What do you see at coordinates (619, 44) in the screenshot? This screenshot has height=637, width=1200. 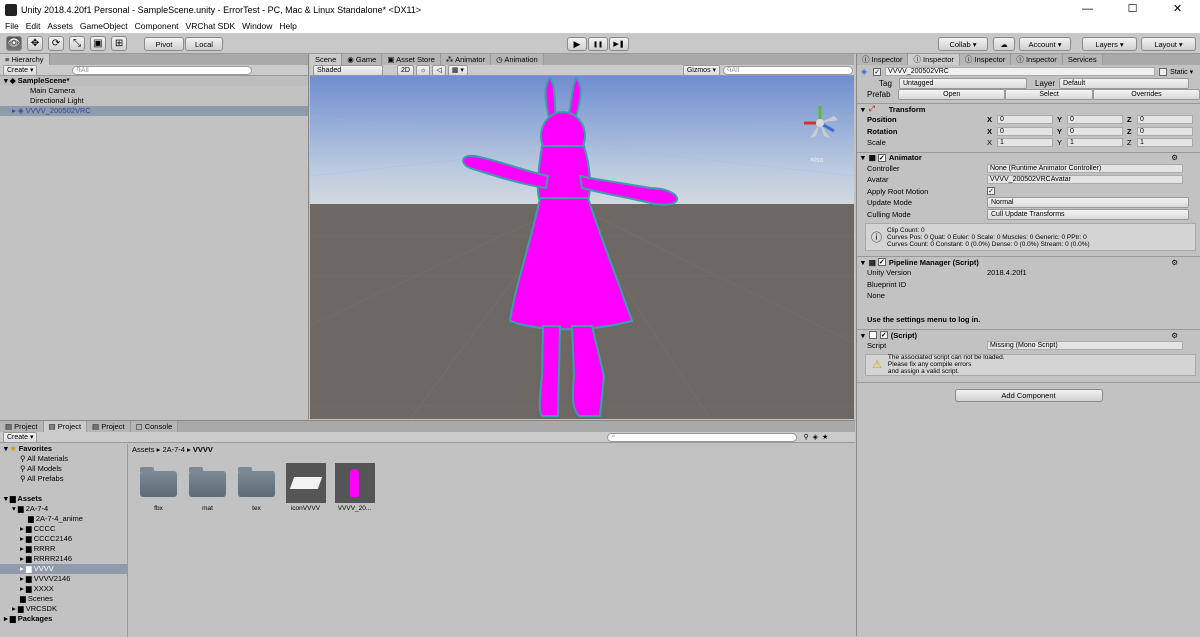 I see `step-button: ▶❚` at bounding box center [619, 44].